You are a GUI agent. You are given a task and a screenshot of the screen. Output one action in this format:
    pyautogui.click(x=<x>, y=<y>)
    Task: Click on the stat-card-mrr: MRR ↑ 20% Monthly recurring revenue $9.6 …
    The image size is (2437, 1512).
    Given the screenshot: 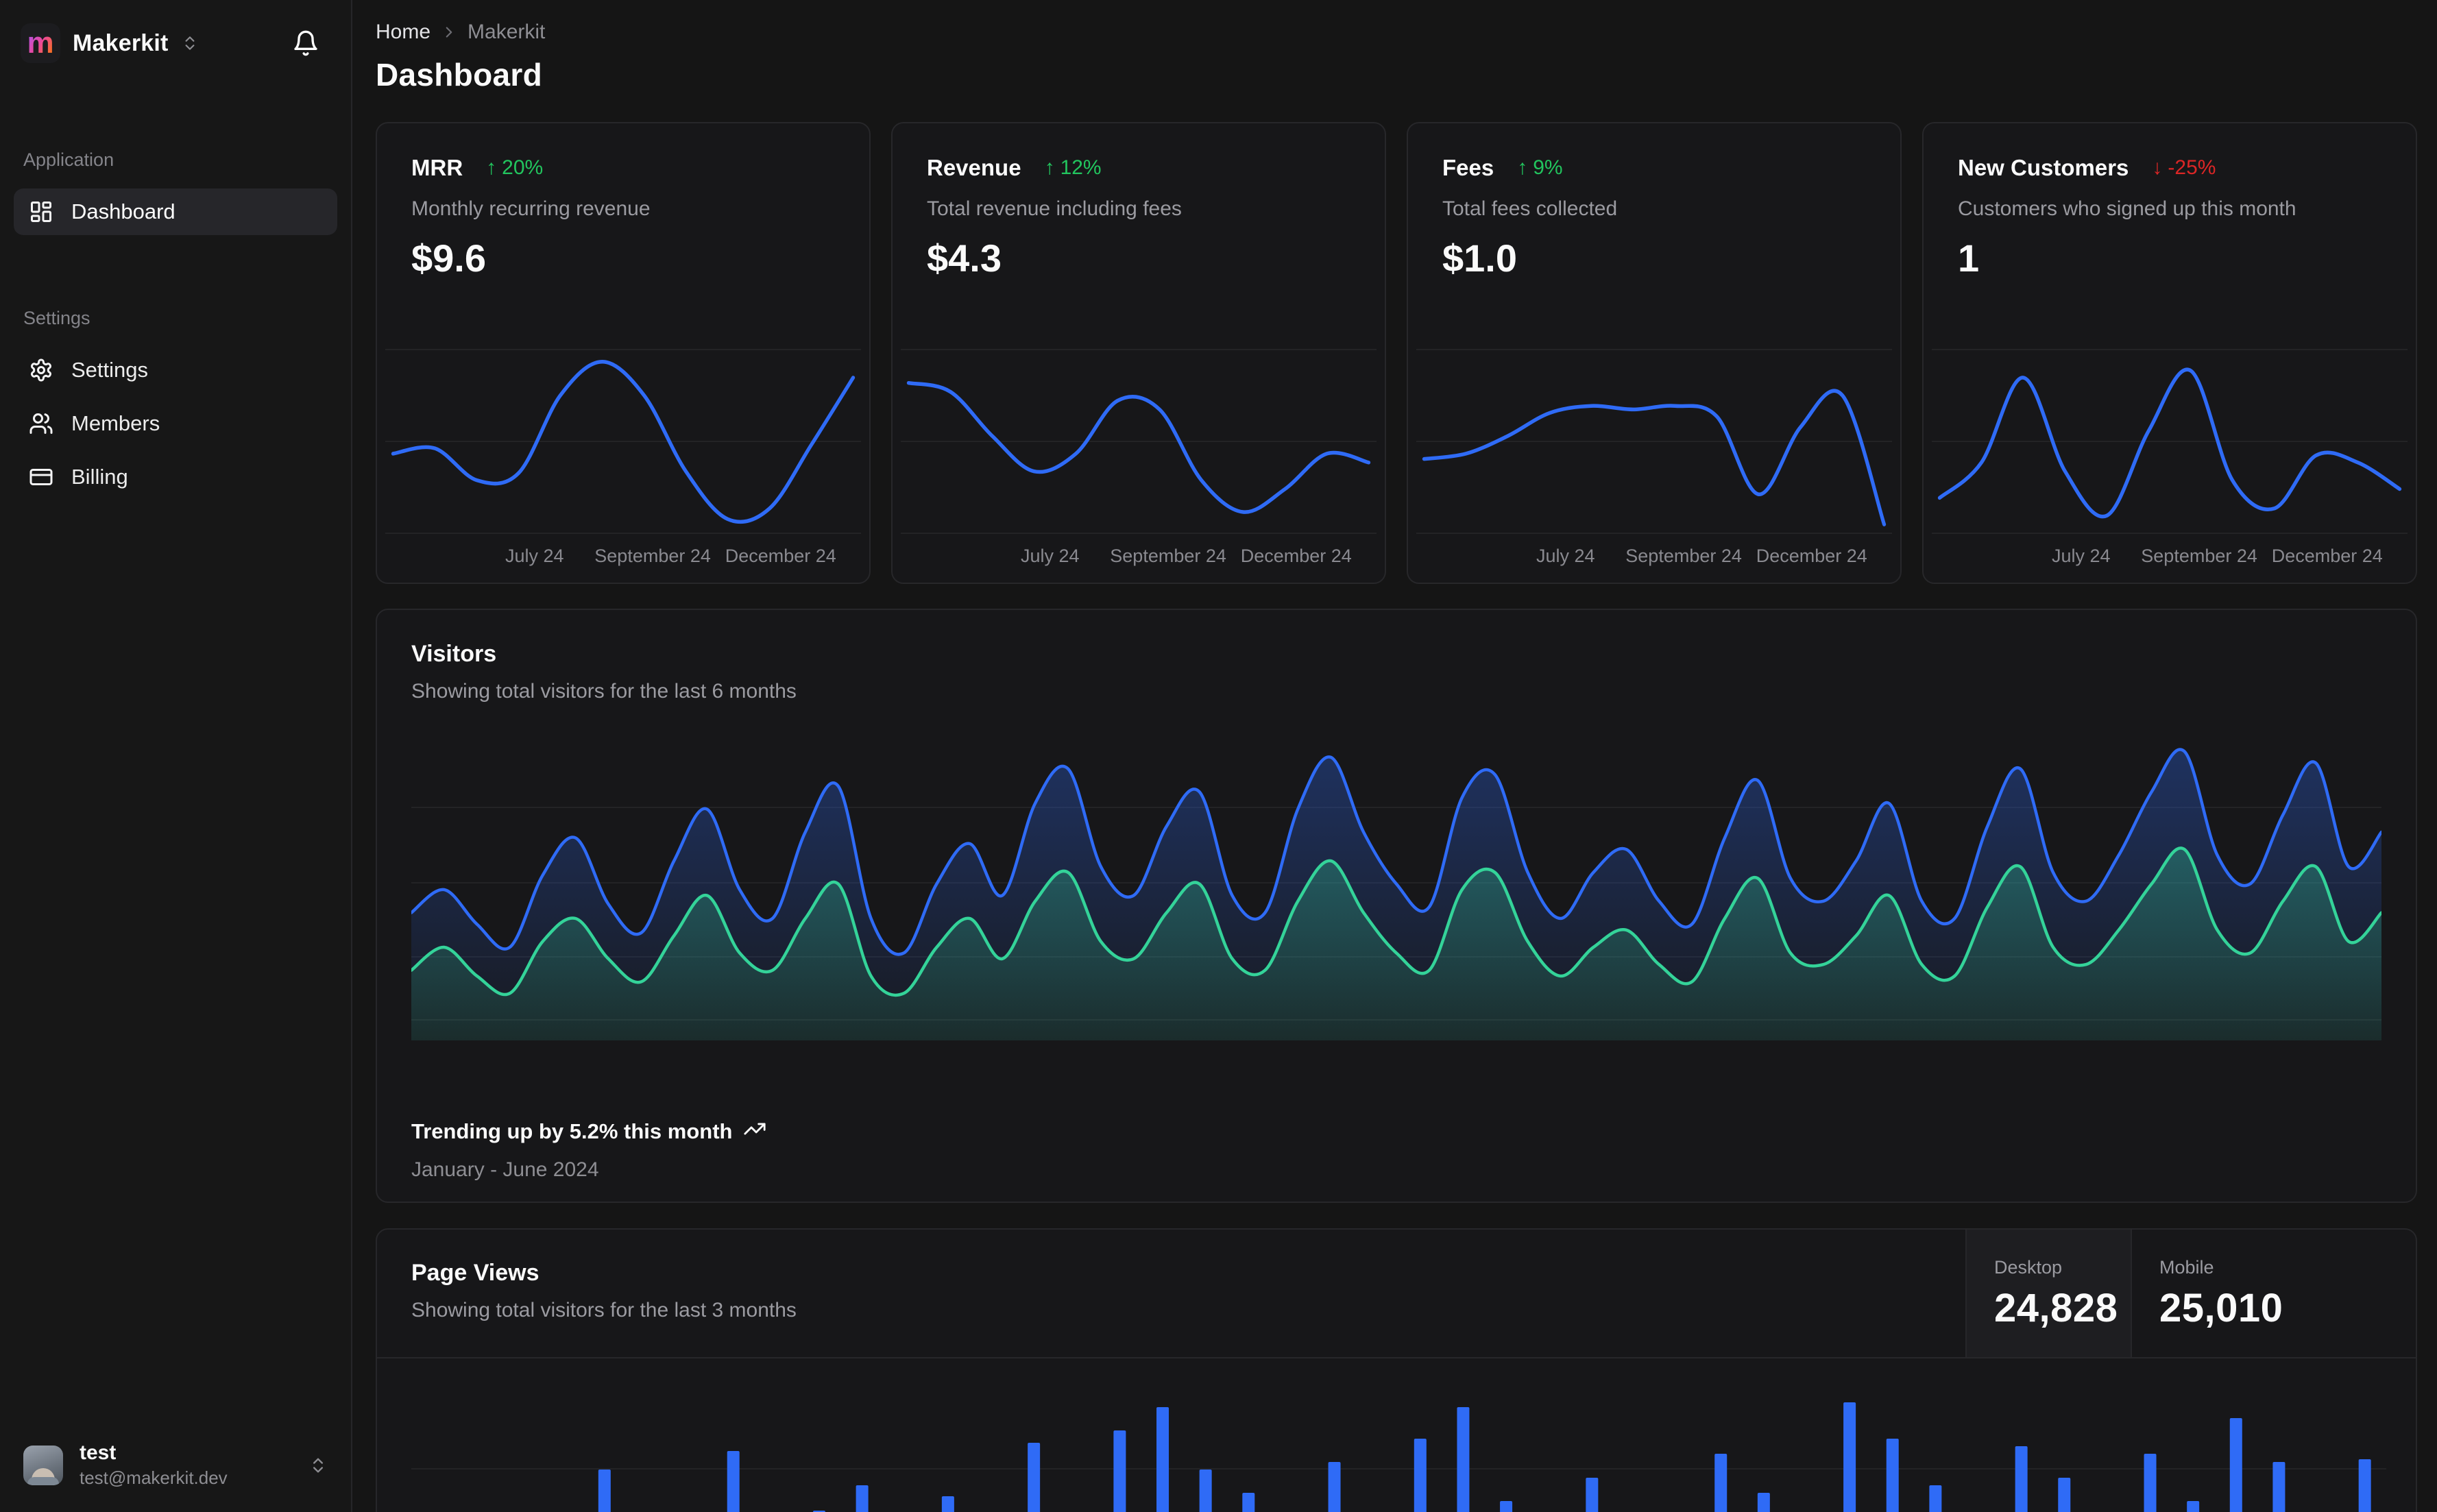 What is the action you would take?
    pyautogui.click(x=623, y=353)
    